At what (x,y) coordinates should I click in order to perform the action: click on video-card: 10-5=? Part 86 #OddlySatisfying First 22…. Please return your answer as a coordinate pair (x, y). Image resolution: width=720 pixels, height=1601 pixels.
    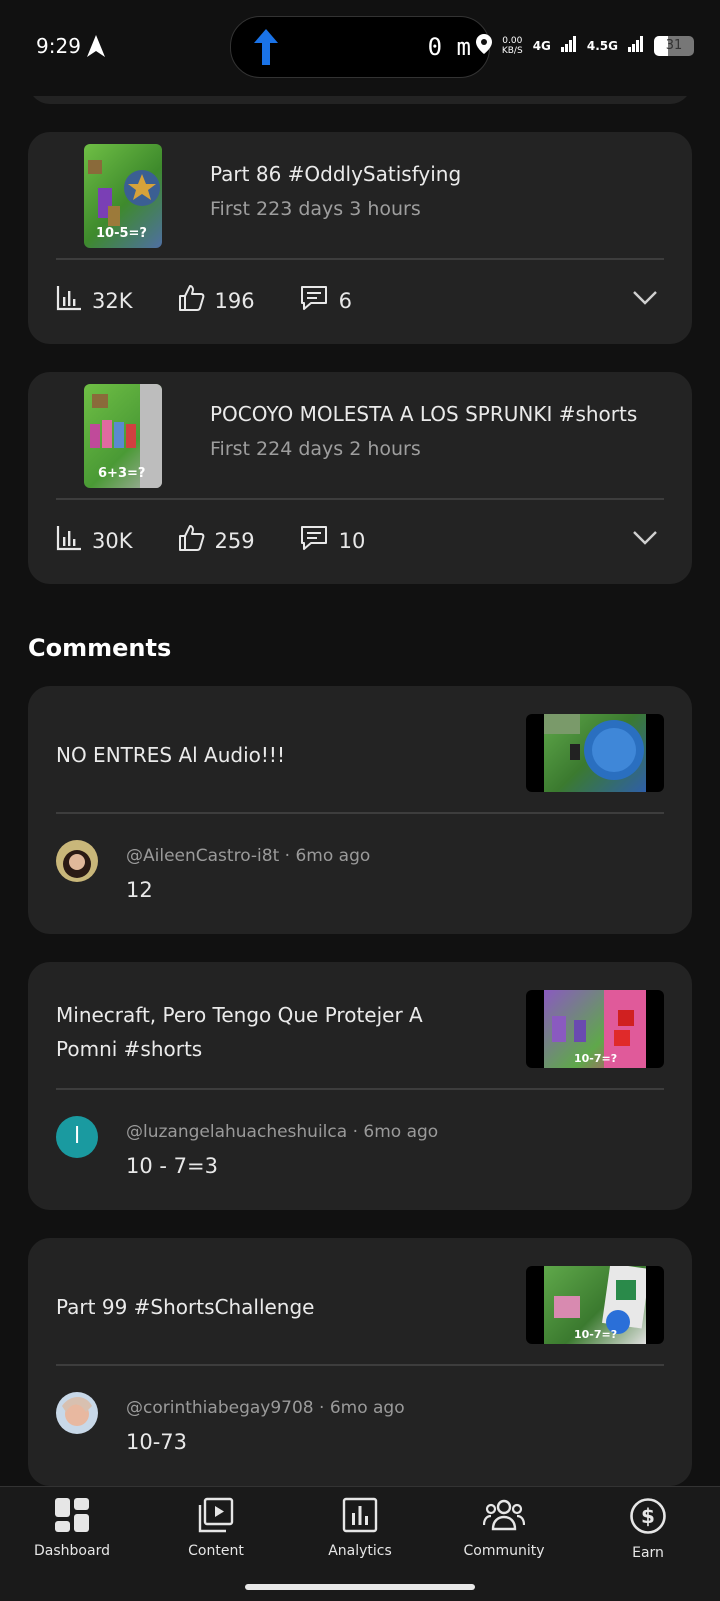
    Looking at the image, I should click on (360, 238).